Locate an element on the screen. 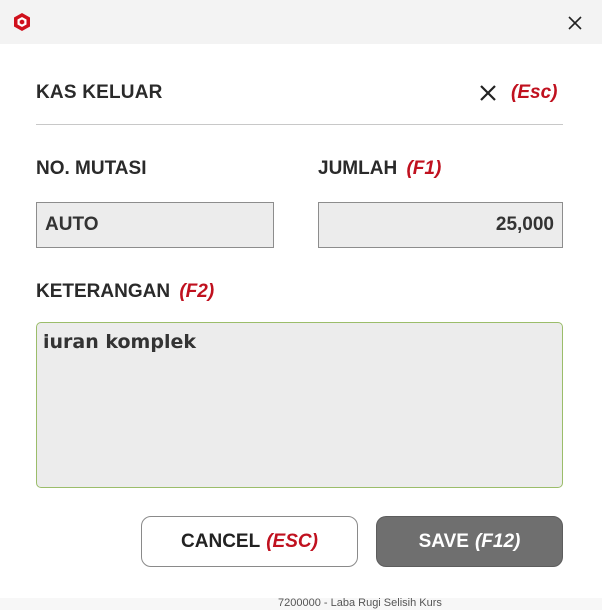  keterangan-shortcut-hint: (F2) is located at coordinates (197, 291).